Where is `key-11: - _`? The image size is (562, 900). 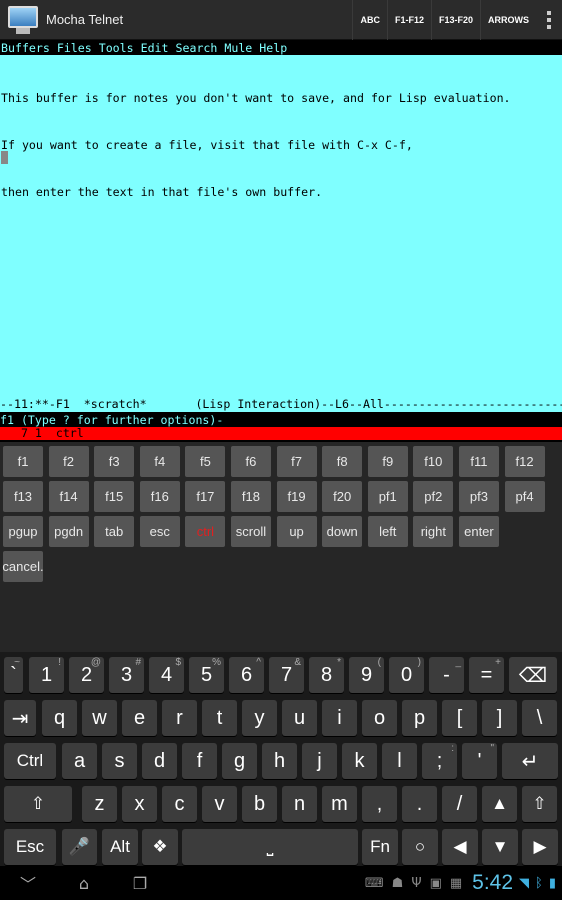 key-11: - _ is located at coordinates (446, 675).